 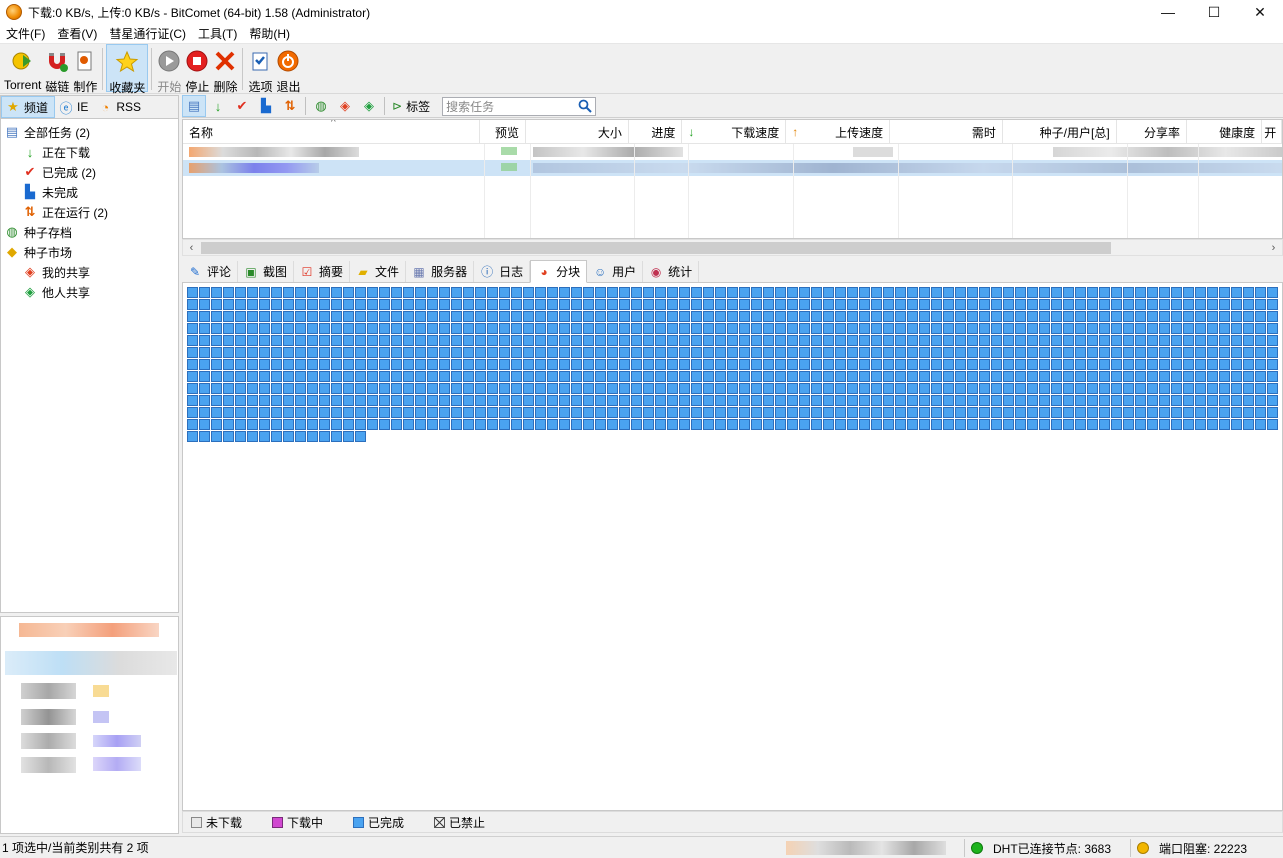 I want to click on tab-log: ⓘ 日志, so click(x=502, y=271).